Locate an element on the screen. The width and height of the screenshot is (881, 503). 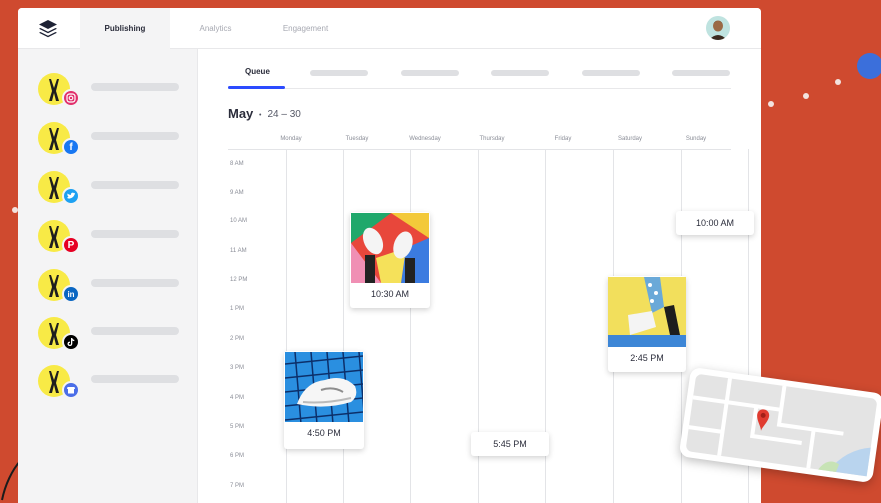
post-time: 5:45 PM is located at coordinates (510, 444).